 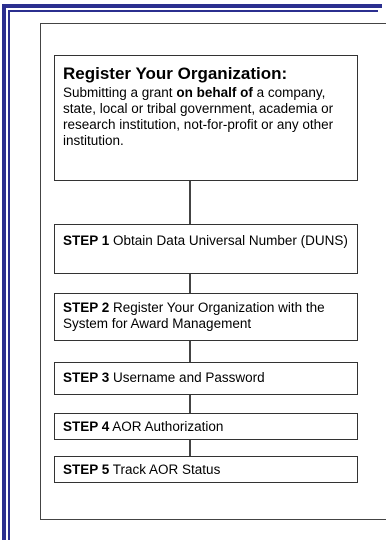 What do you see at coordinates (175, 73) in the screenshot?
I see `header-title: Register Your Organization:` at bounding box center [175, 73].